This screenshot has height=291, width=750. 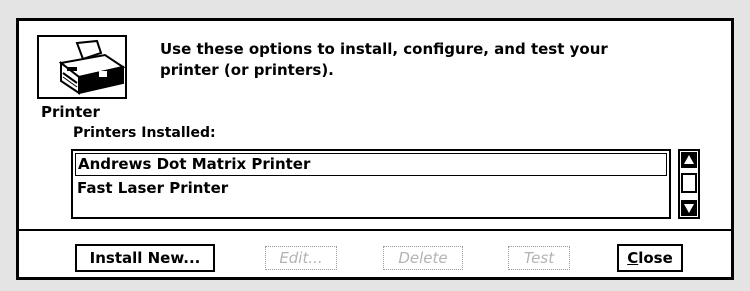 What do you see at coordinates (194, 164) in the screenshot?
I see `printer-name: Andrews Dot Matrix Printer` at bounding box center [194, 164].